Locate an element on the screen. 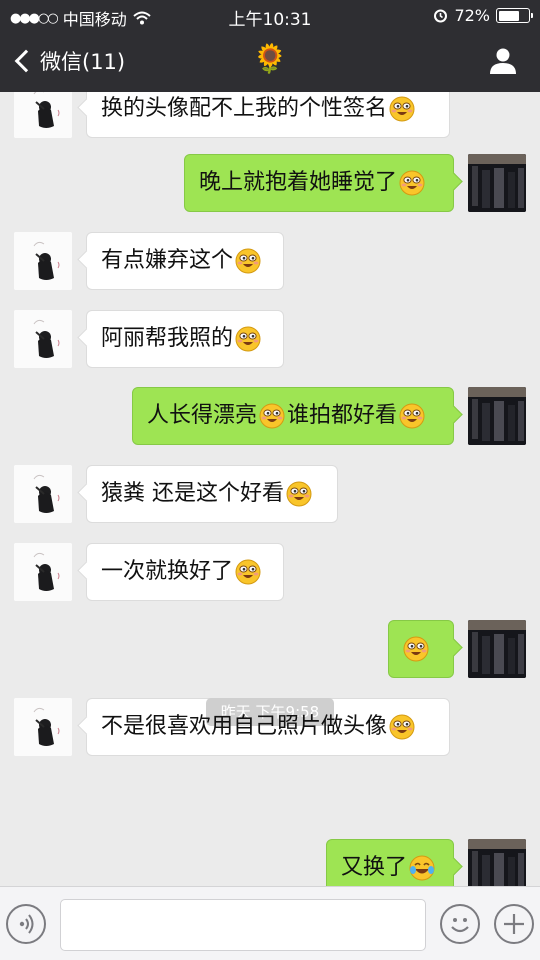 Image resolution: width=540 pixels, height=960 pixels. input-bar is located at coordinates (270, 923).